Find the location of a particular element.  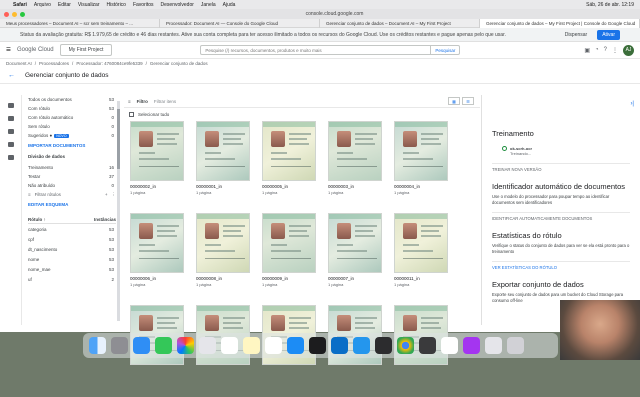

notifications-icon: ◔ is located at coordinates (597, 50).